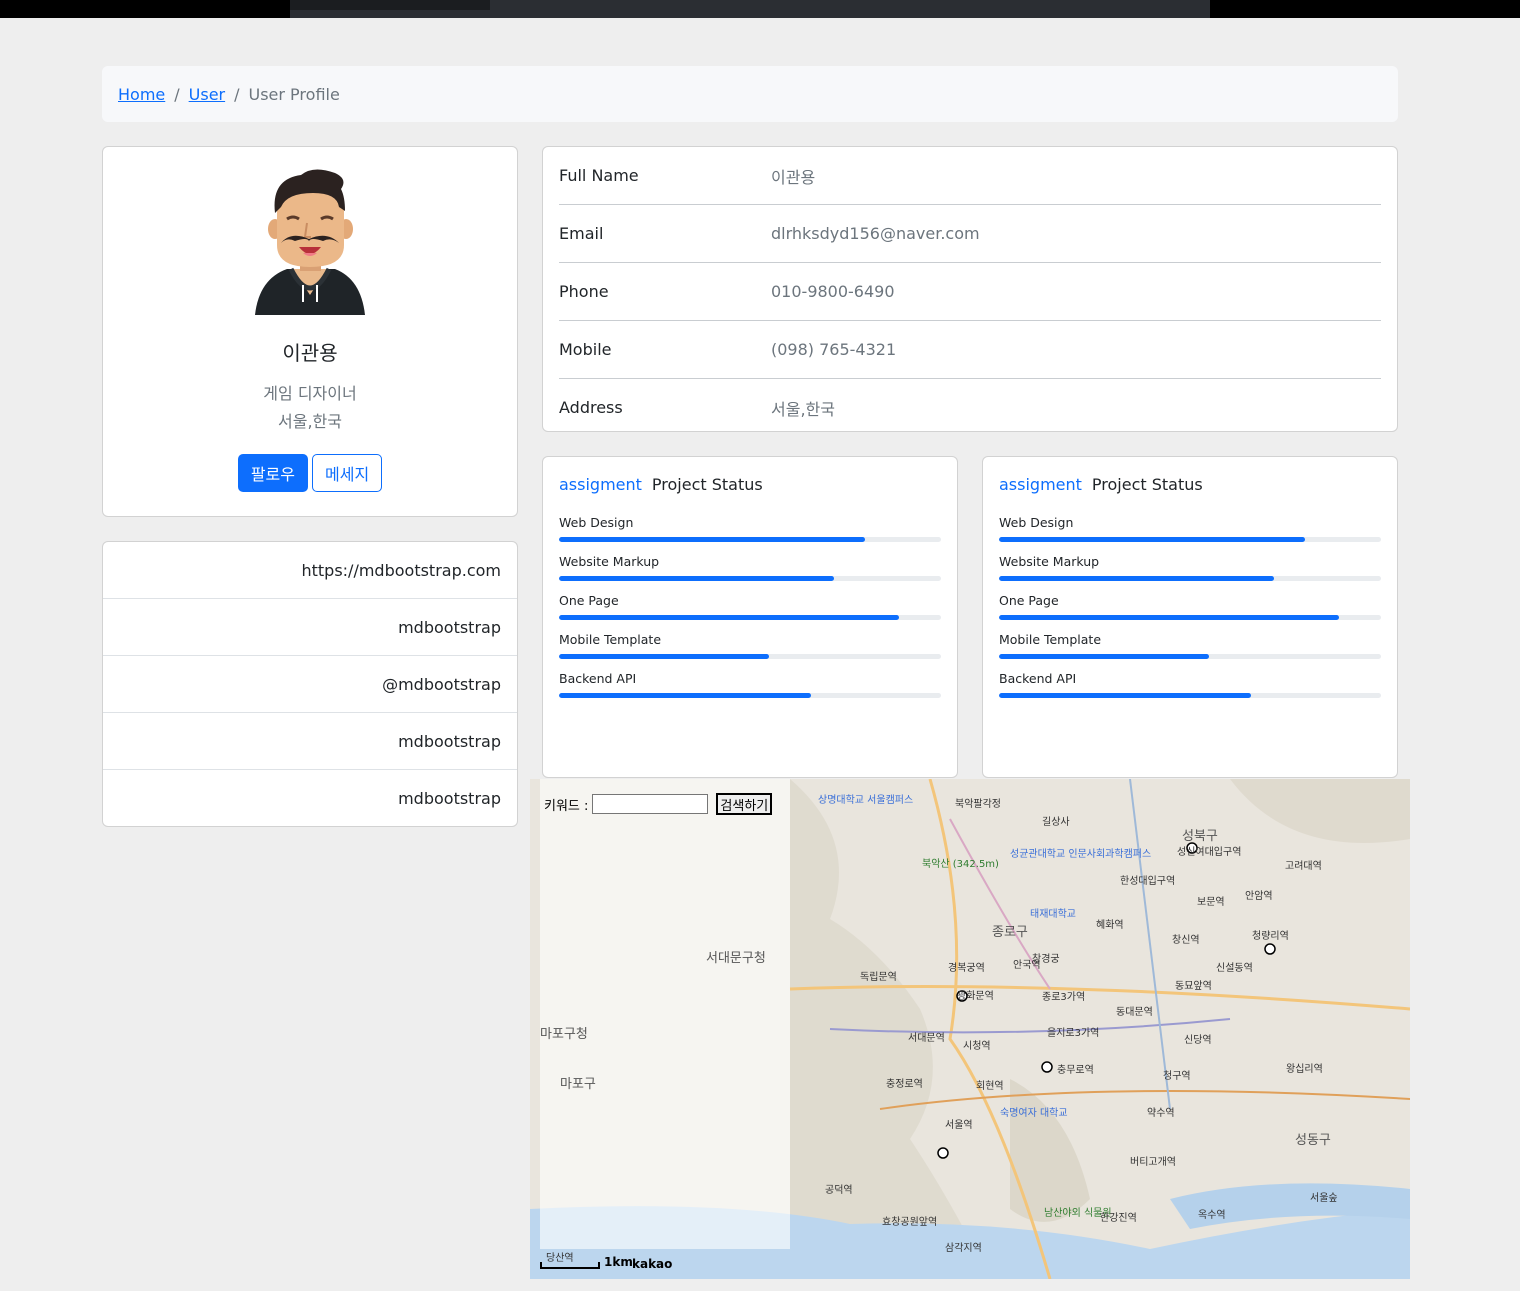 Image resolution: width=1520 pixels, height=1291 pixels. Describe the element at coordinates (1075, 1070) in the screenshot. I see `map-place-label: 충무로역` at that location.